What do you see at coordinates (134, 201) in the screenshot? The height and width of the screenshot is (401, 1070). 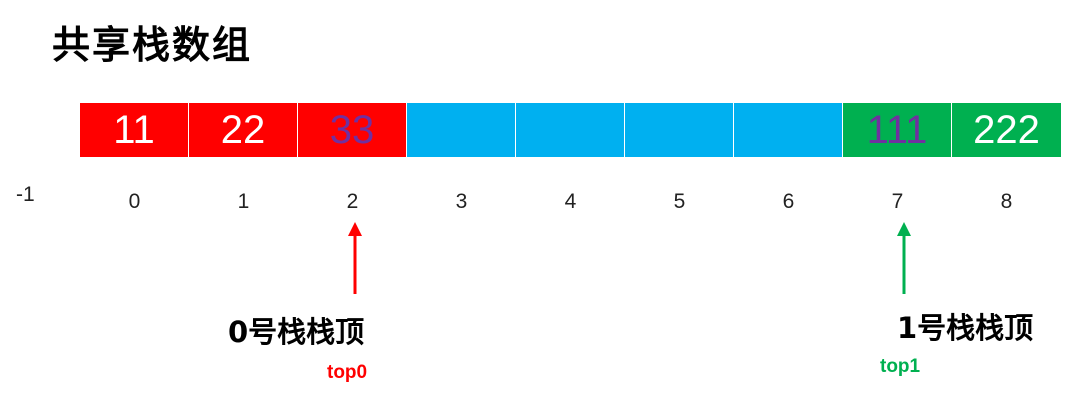 I see `index-label-0: 0` at bounding box center [134, 201].